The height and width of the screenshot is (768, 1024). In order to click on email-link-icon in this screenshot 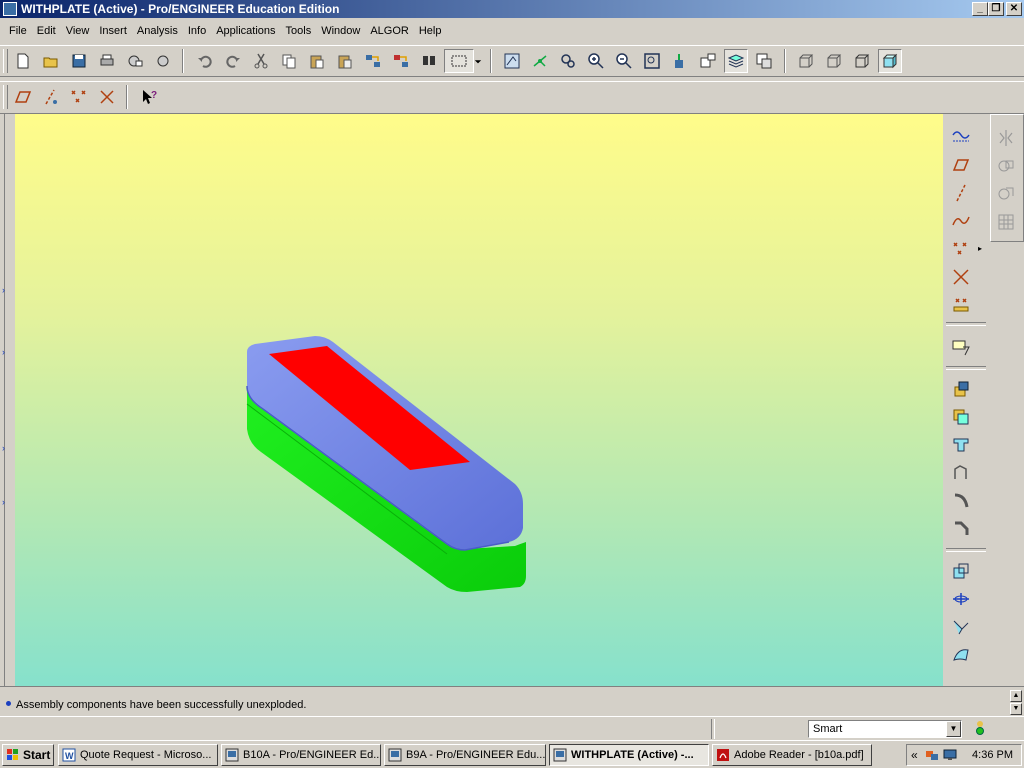, I will do `click(163, 61)`.